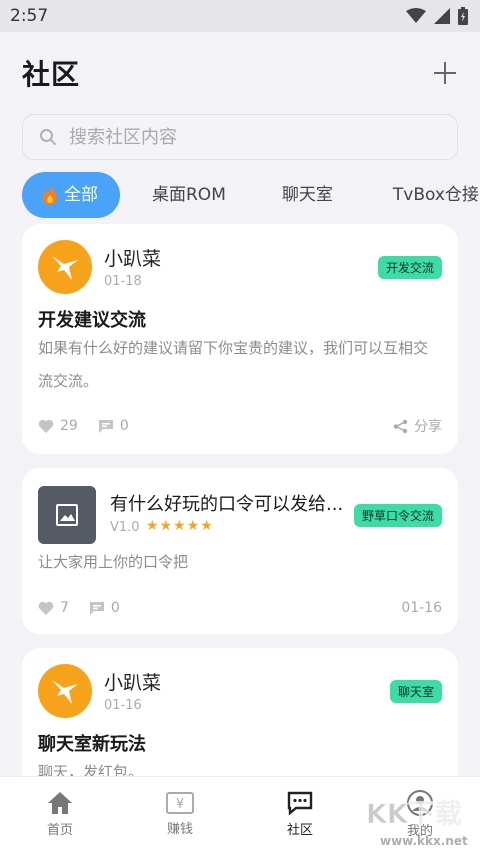  I want to click on bottom-nav: 首页 ¥ 赚钱 社区 我的, so click(240, 814).